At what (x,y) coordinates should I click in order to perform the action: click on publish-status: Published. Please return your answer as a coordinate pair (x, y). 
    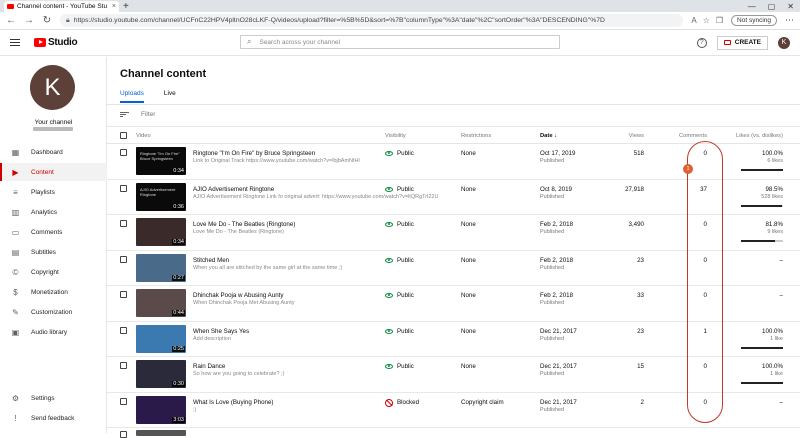
    Looking at the image, I should click on (552, 267).